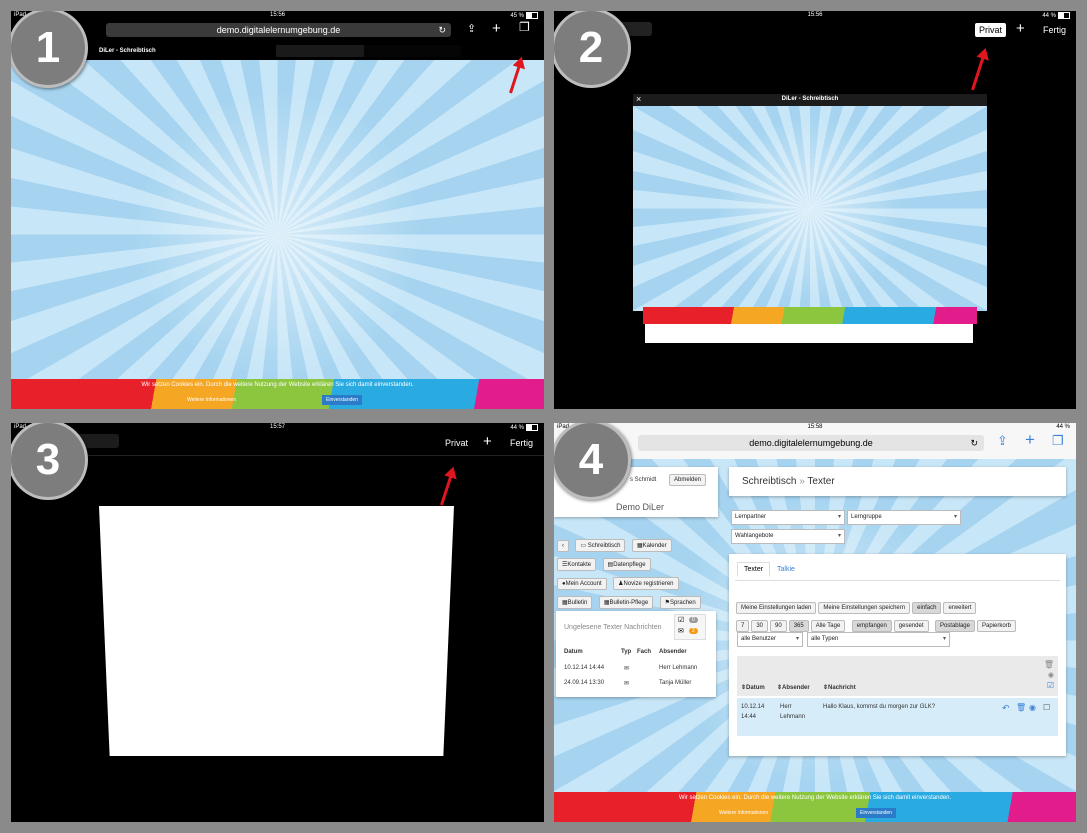  What do you see at coordinates (693, 620) in the screenshot?
I see `count-badge: 0` at bounding box center [693, 620].